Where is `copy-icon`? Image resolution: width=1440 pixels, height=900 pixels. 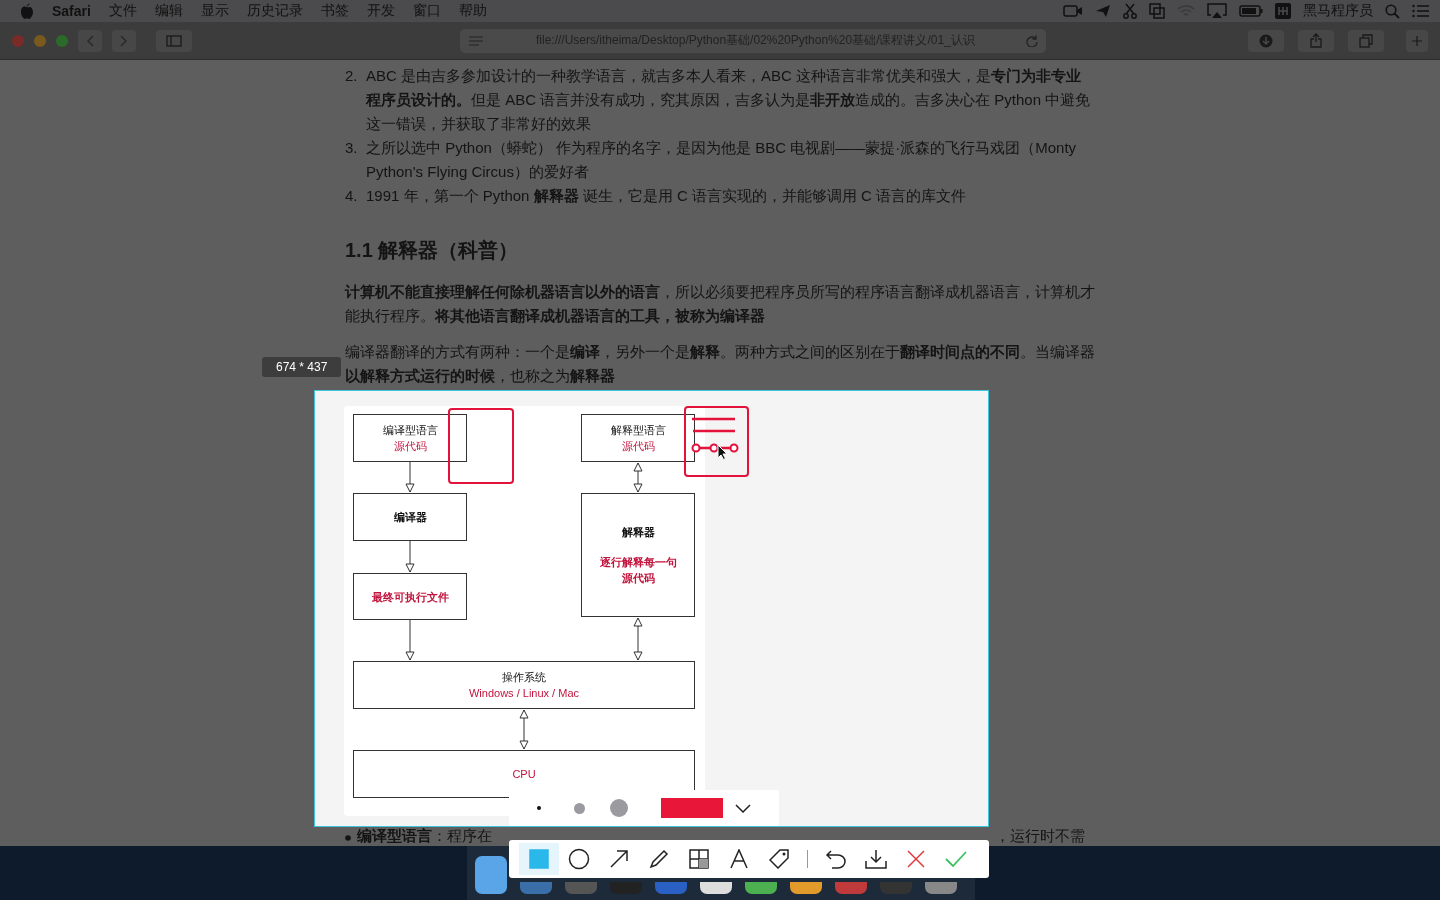
copy-icon is located at coordinates (1157, 11).